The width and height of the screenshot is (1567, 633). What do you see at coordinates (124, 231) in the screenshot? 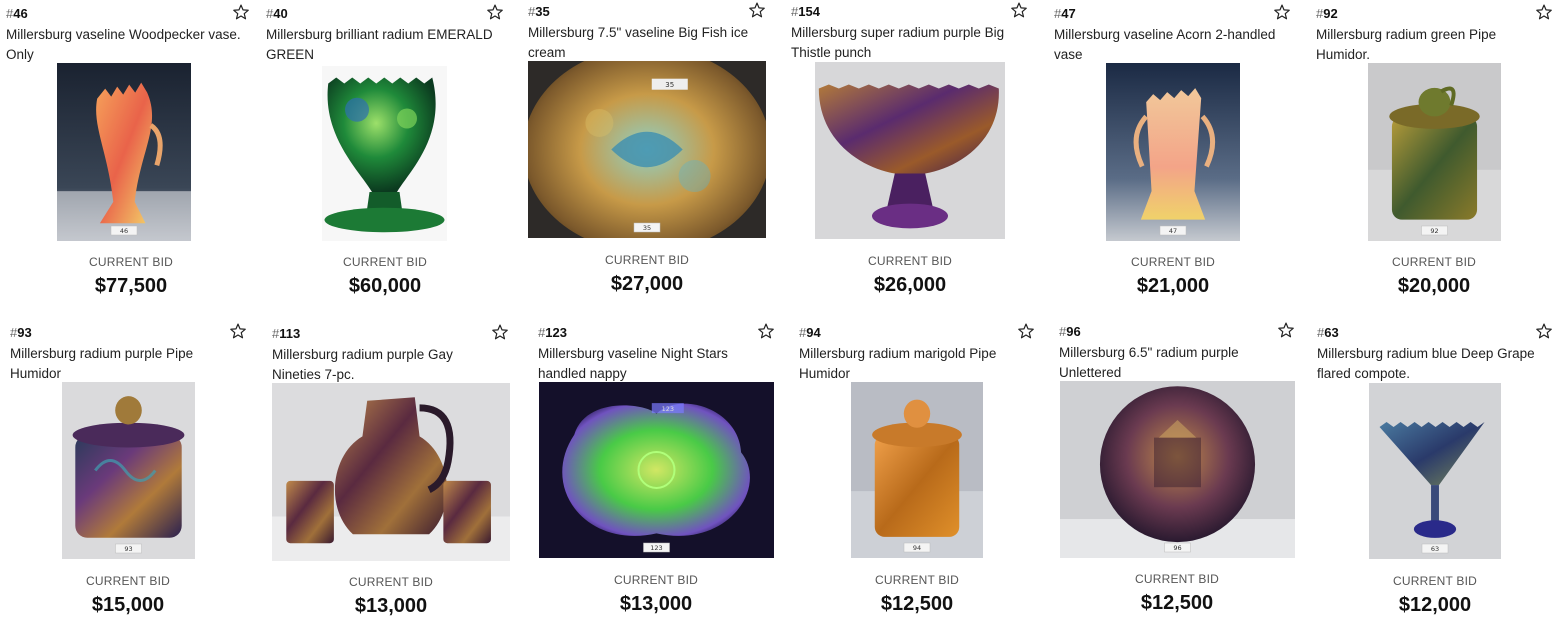
I see `svg-text: 46` at bounding box center [124, 231].